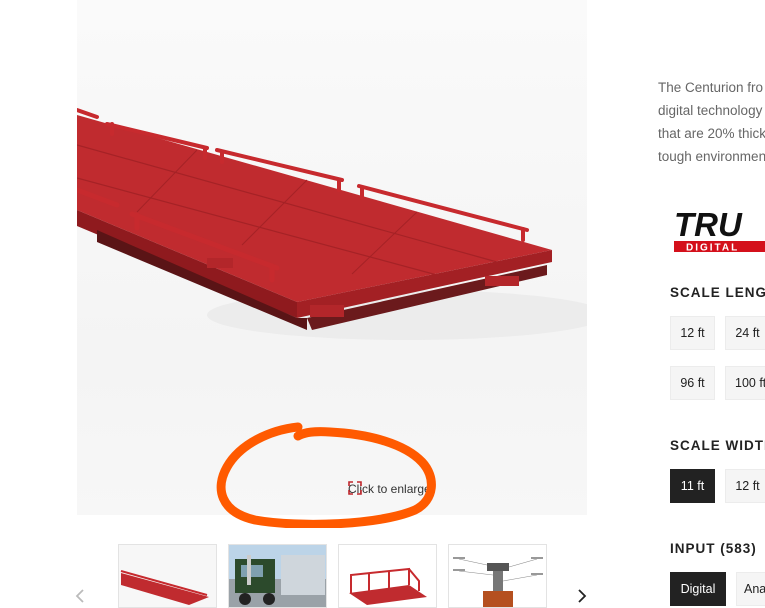 This screenshot has height=608, width=765. What do you see at coordinates (692, 486) in the screenshot?
I see `scale-width-option-selected: 11 ft` at bounding box center [692, 486].